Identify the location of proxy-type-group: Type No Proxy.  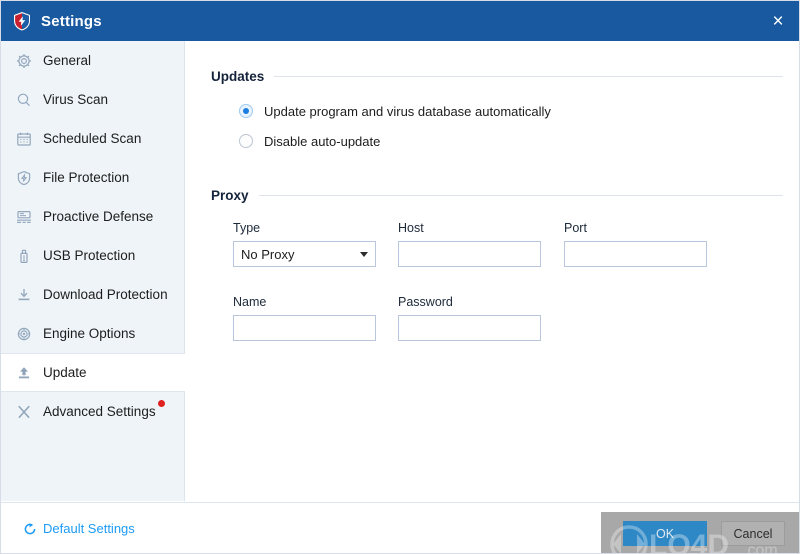
(304, 244).